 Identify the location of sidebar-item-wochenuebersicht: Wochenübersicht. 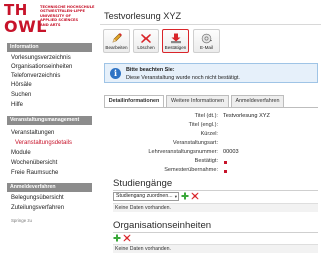
(34, 163).